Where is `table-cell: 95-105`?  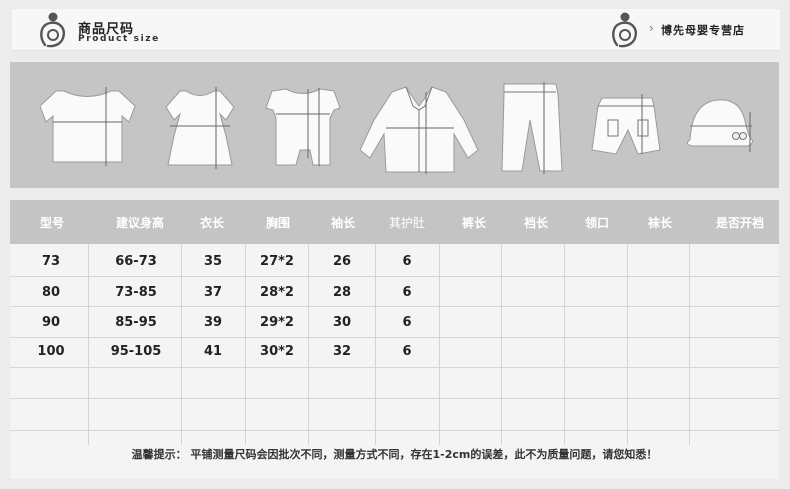
table-cell: 95-105 is located at coordinates (136, 351).